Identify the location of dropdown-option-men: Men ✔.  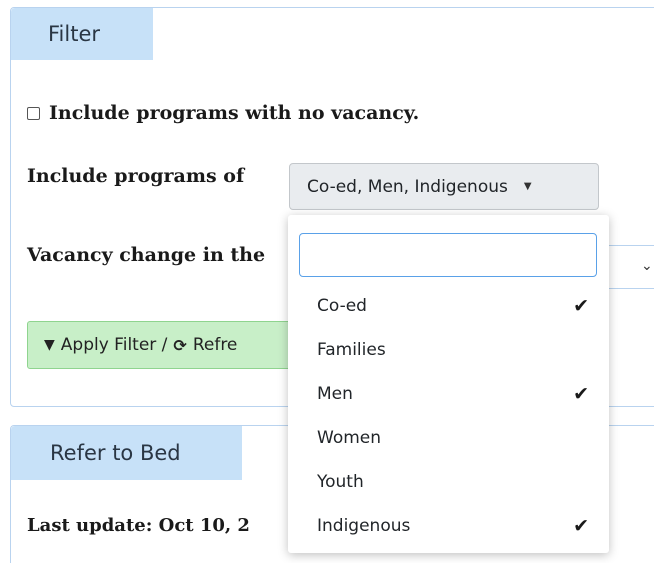
(448, 394).